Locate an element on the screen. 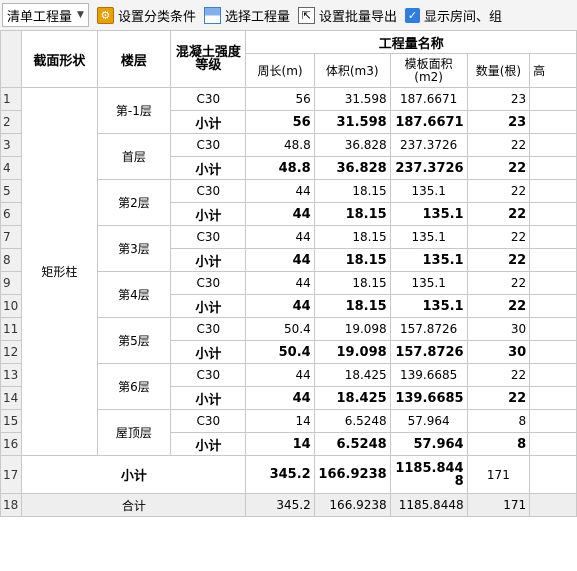 This screenshot has width=577, height=571. cell-sub-perimeter: 50.4 is located at coordinates (280, 352).